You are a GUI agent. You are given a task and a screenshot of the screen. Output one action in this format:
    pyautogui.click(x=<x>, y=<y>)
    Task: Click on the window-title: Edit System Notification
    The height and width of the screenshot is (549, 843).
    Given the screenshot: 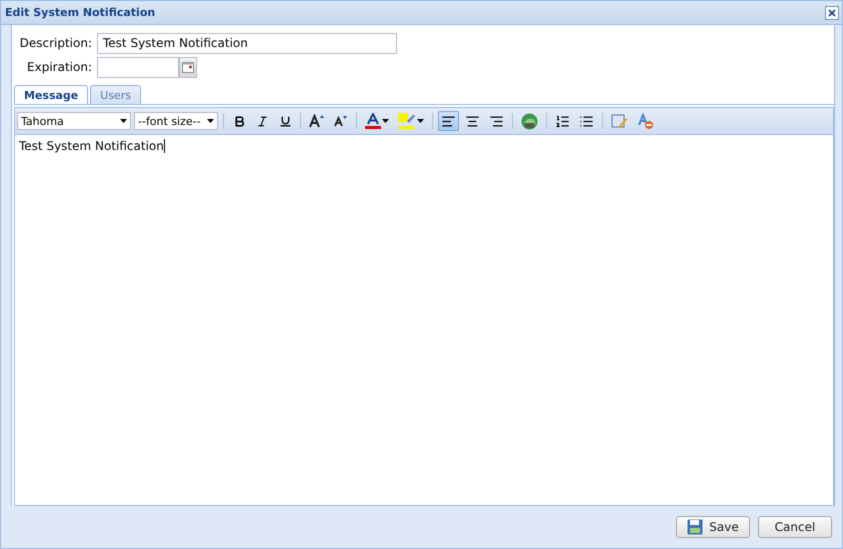 What is the action you would take?
    pyautogui.click(x=80, y=12)
    